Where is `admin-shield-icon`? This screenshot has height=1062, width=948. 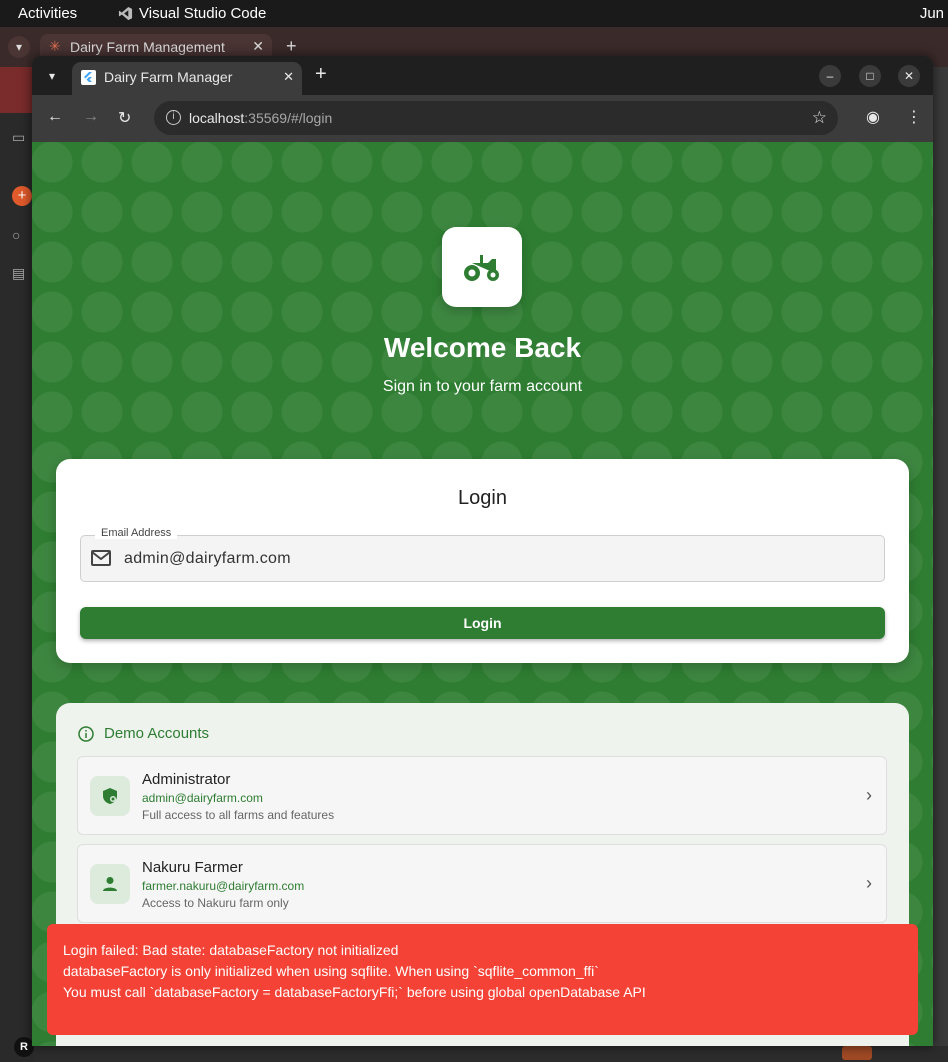
admin-shield-icon is located at coordinates (110, 796).